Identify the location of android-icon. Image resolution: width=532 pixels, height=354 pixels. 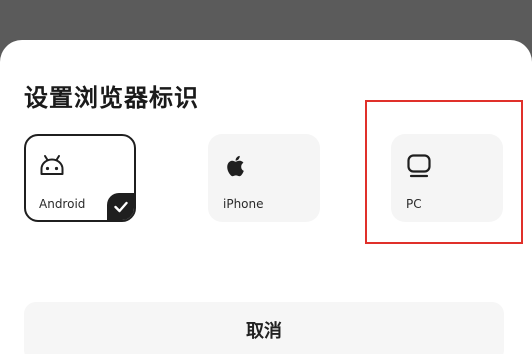
(52, 166).